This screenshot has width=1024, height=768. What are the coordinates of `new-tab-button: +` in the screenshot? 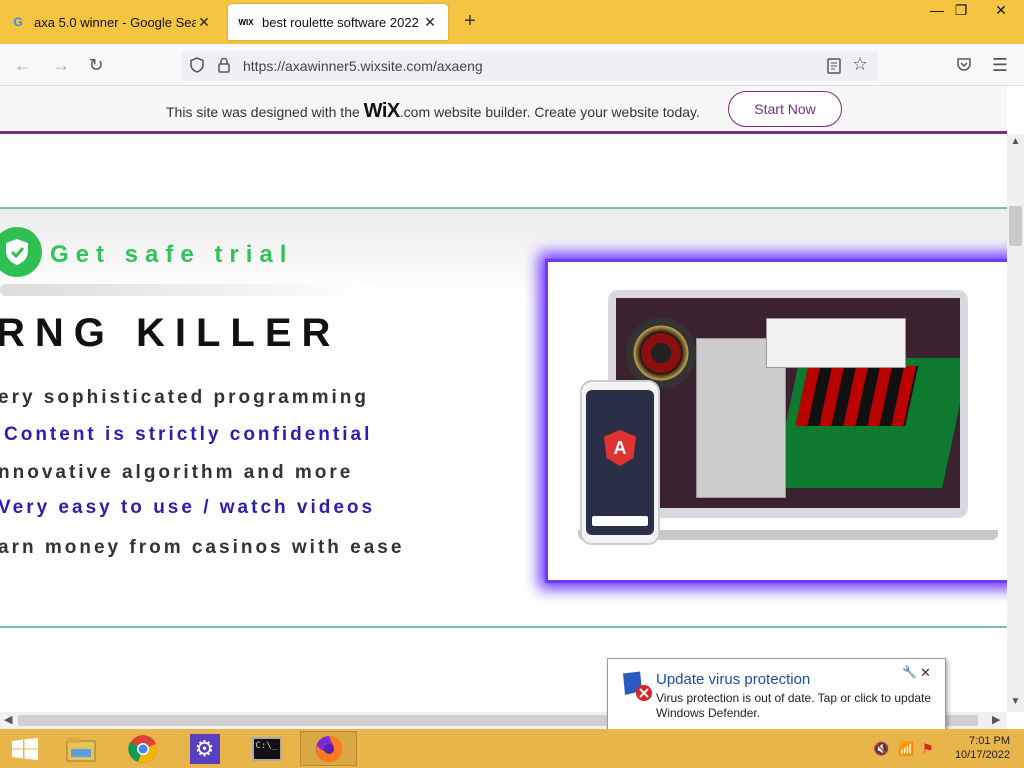 It's located at (470, 21).